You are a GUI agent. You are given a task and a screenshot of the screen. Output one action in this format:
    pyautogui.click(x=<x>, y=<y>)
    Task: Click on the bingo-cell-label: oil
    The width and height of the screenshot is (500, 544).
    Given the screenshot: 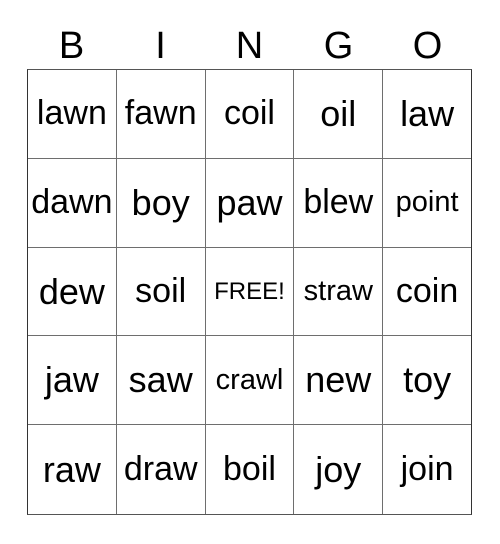 What is the action you would take?
    pyautogui.click(x=338, y=113)
    